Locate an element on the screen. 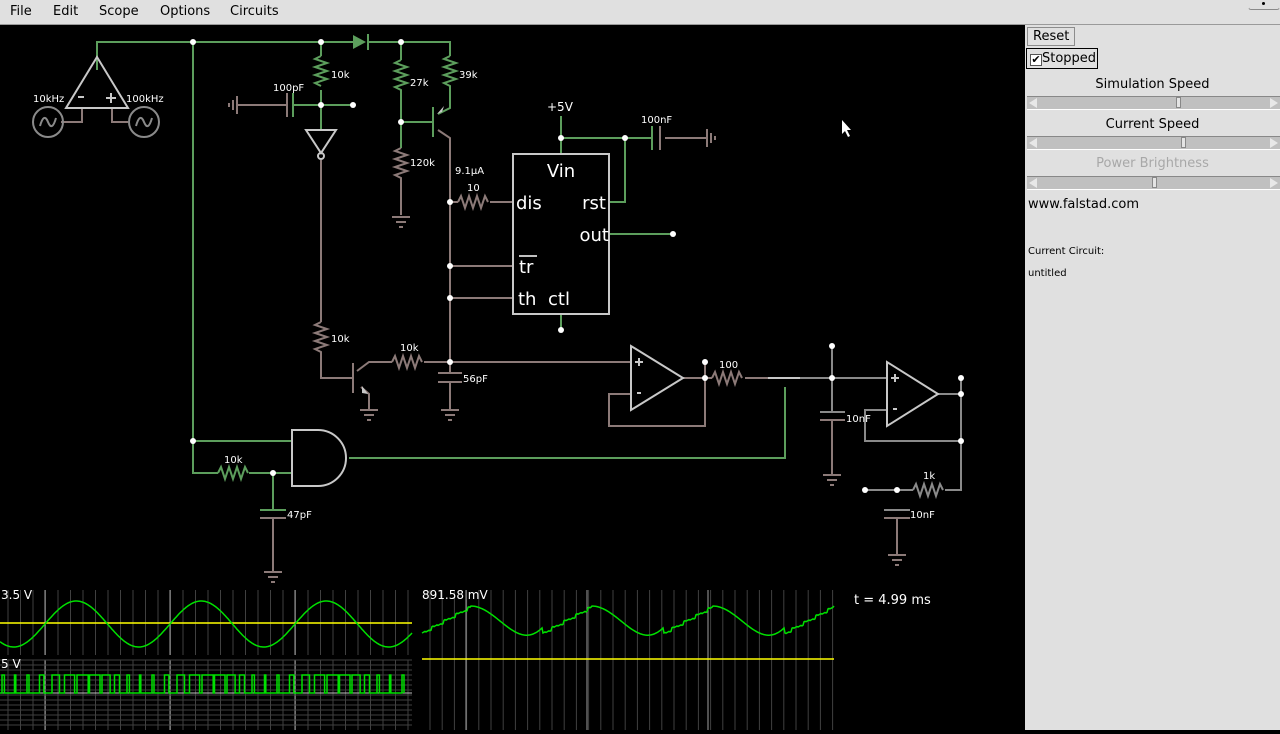 This screenshot has width=1280, height=734. timer-555: Vin dis rst out tr th ctl is located at coordinates (561, 234).